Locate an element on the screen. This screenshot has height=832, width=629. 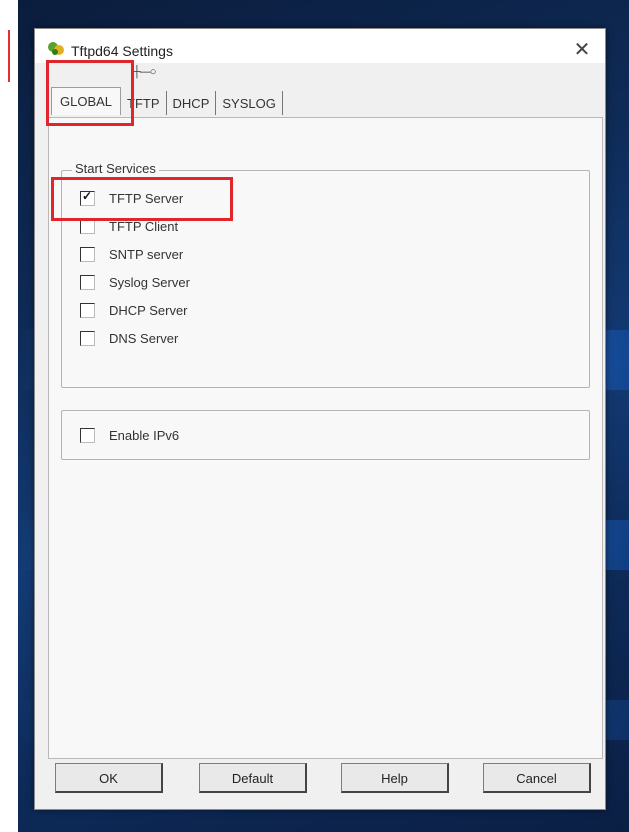
tab-dhcp: DHCP is located at coordinates (191, 103).